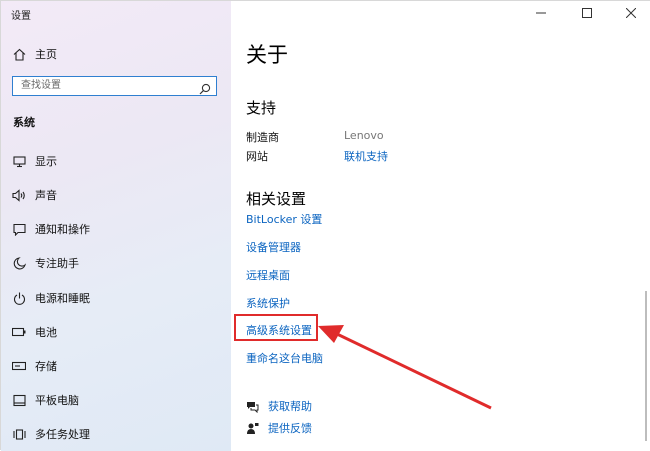 The image size is (650, 451). What do you see at coordinates (116, 229) in the screenshot?
I see `sidebar-item-notifications: 通知和操作` at bounding box center [116, 229].